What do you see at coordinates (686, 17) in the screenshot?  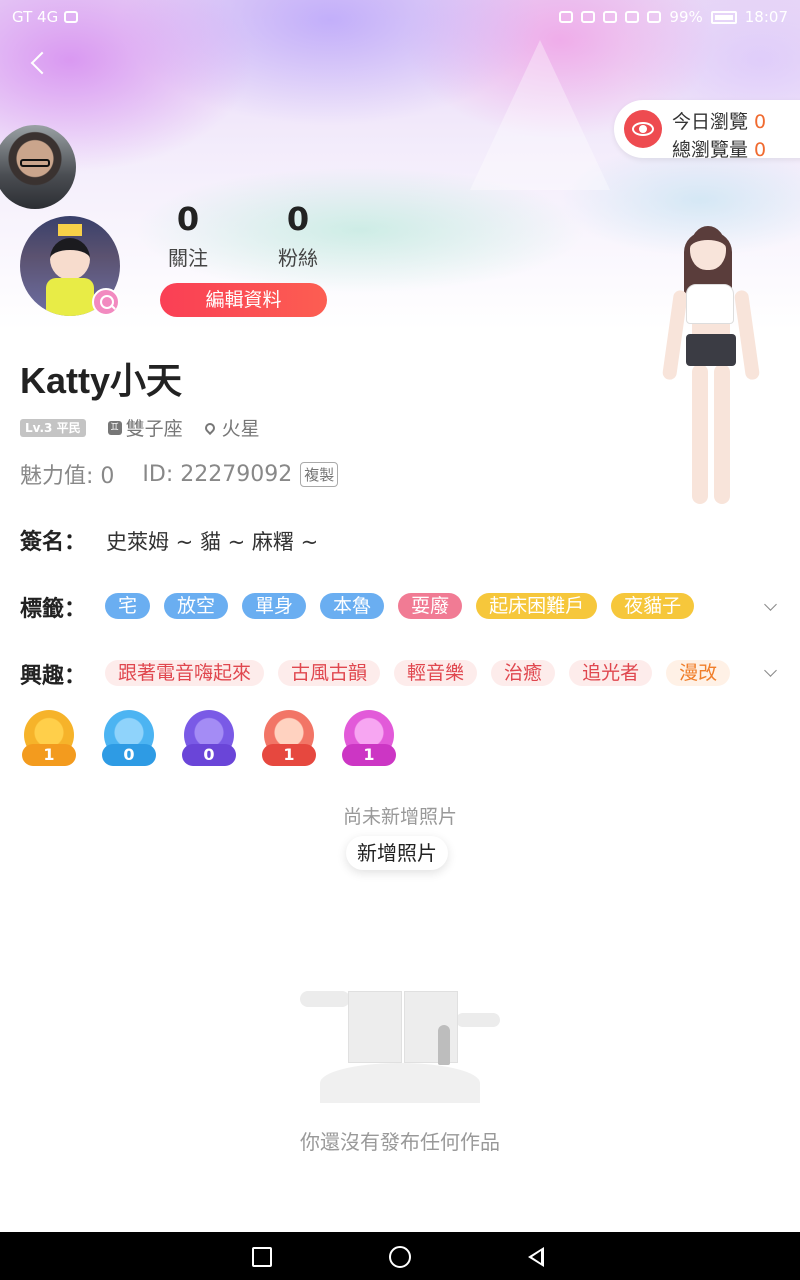 I see `battery-percent: 99%` at bounding box center [686, 17].